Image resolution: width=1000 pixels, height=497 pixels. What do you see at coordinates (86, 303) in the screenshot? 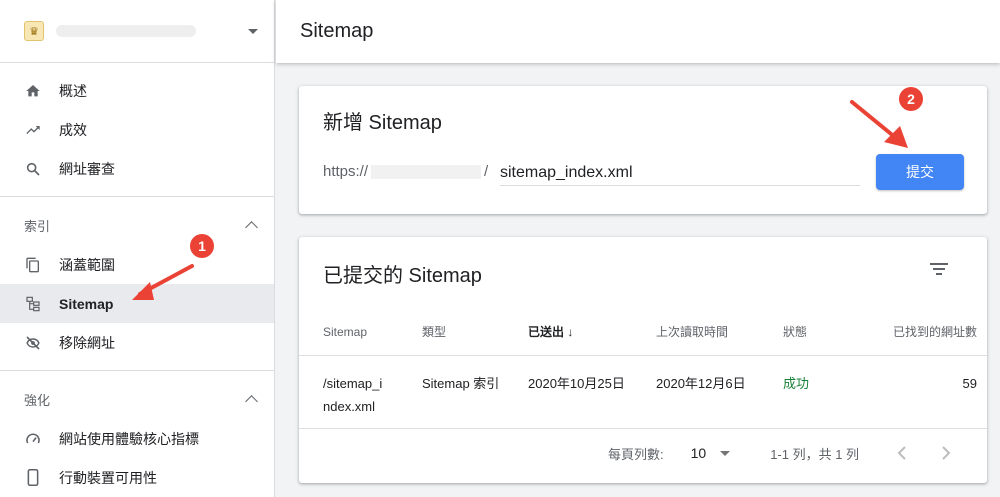
I see `sidebar-item-label: Sitemap` at bounding box center [86, 303].